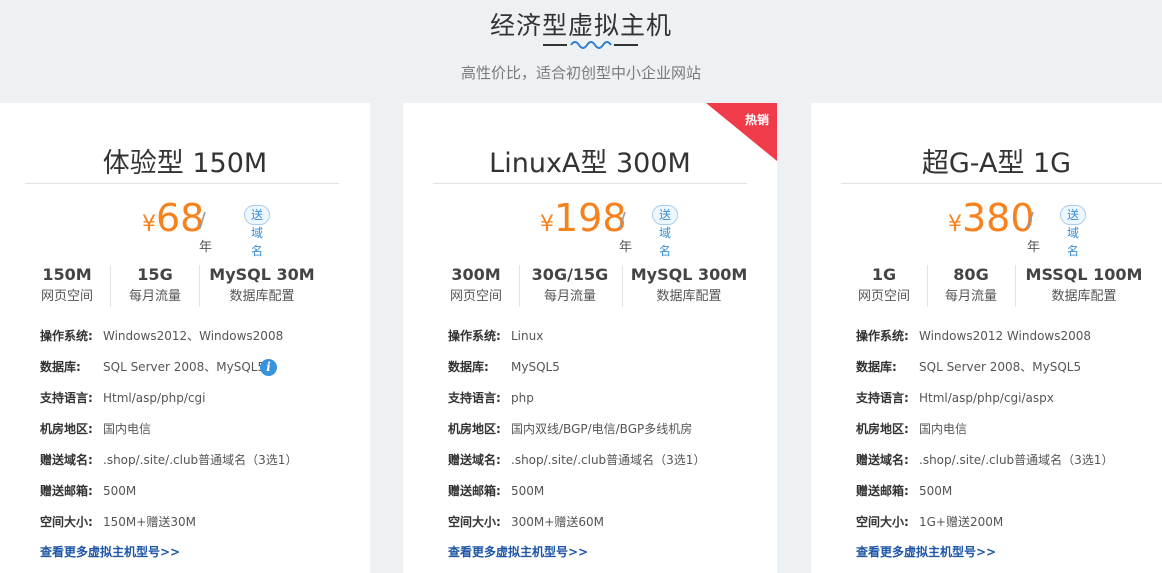 The image size is (1162, 573). Describe the element at coordinates (557, 522) in the screenshot. I see `spec-value: 300M+赠送60M` at that location.